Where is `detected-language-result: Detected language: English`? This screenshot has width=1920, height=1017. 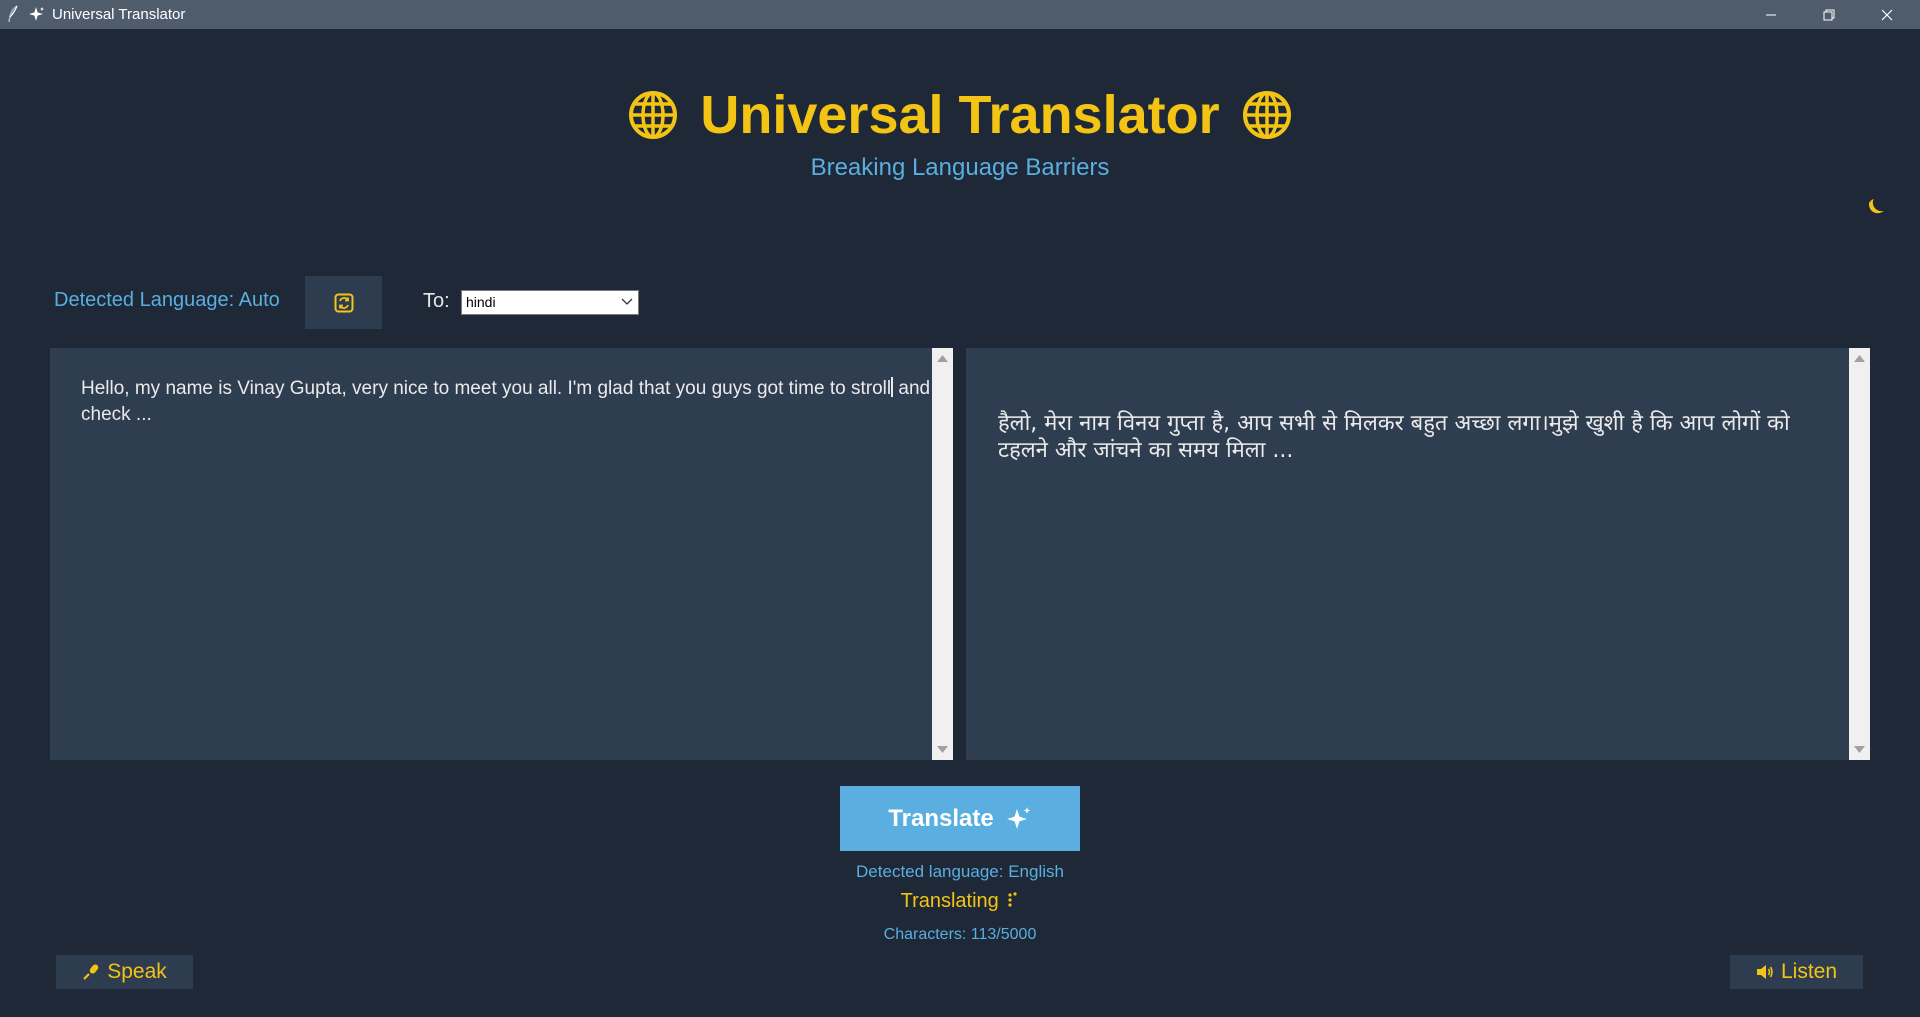
detected-language-result: Detected language: English is located at coordinates (960, 871).